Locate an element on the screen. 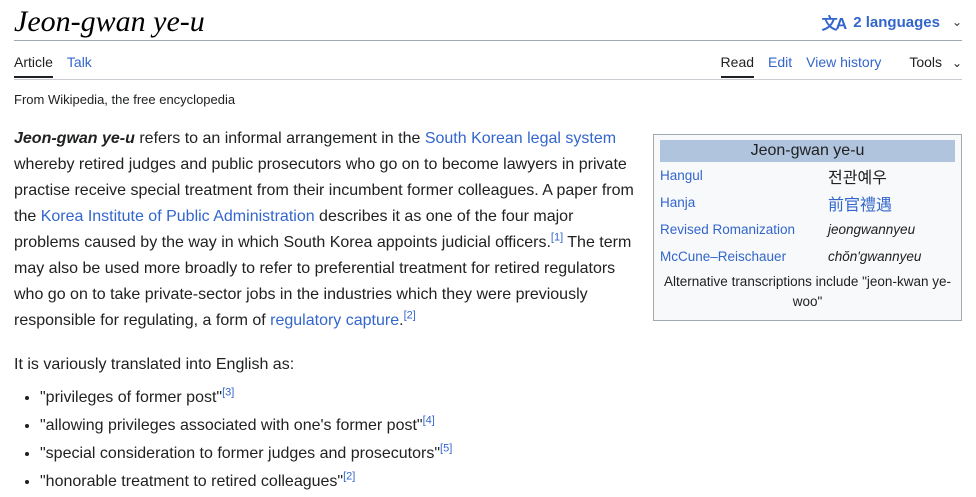  title-divider is located at coordinates (488, 40).